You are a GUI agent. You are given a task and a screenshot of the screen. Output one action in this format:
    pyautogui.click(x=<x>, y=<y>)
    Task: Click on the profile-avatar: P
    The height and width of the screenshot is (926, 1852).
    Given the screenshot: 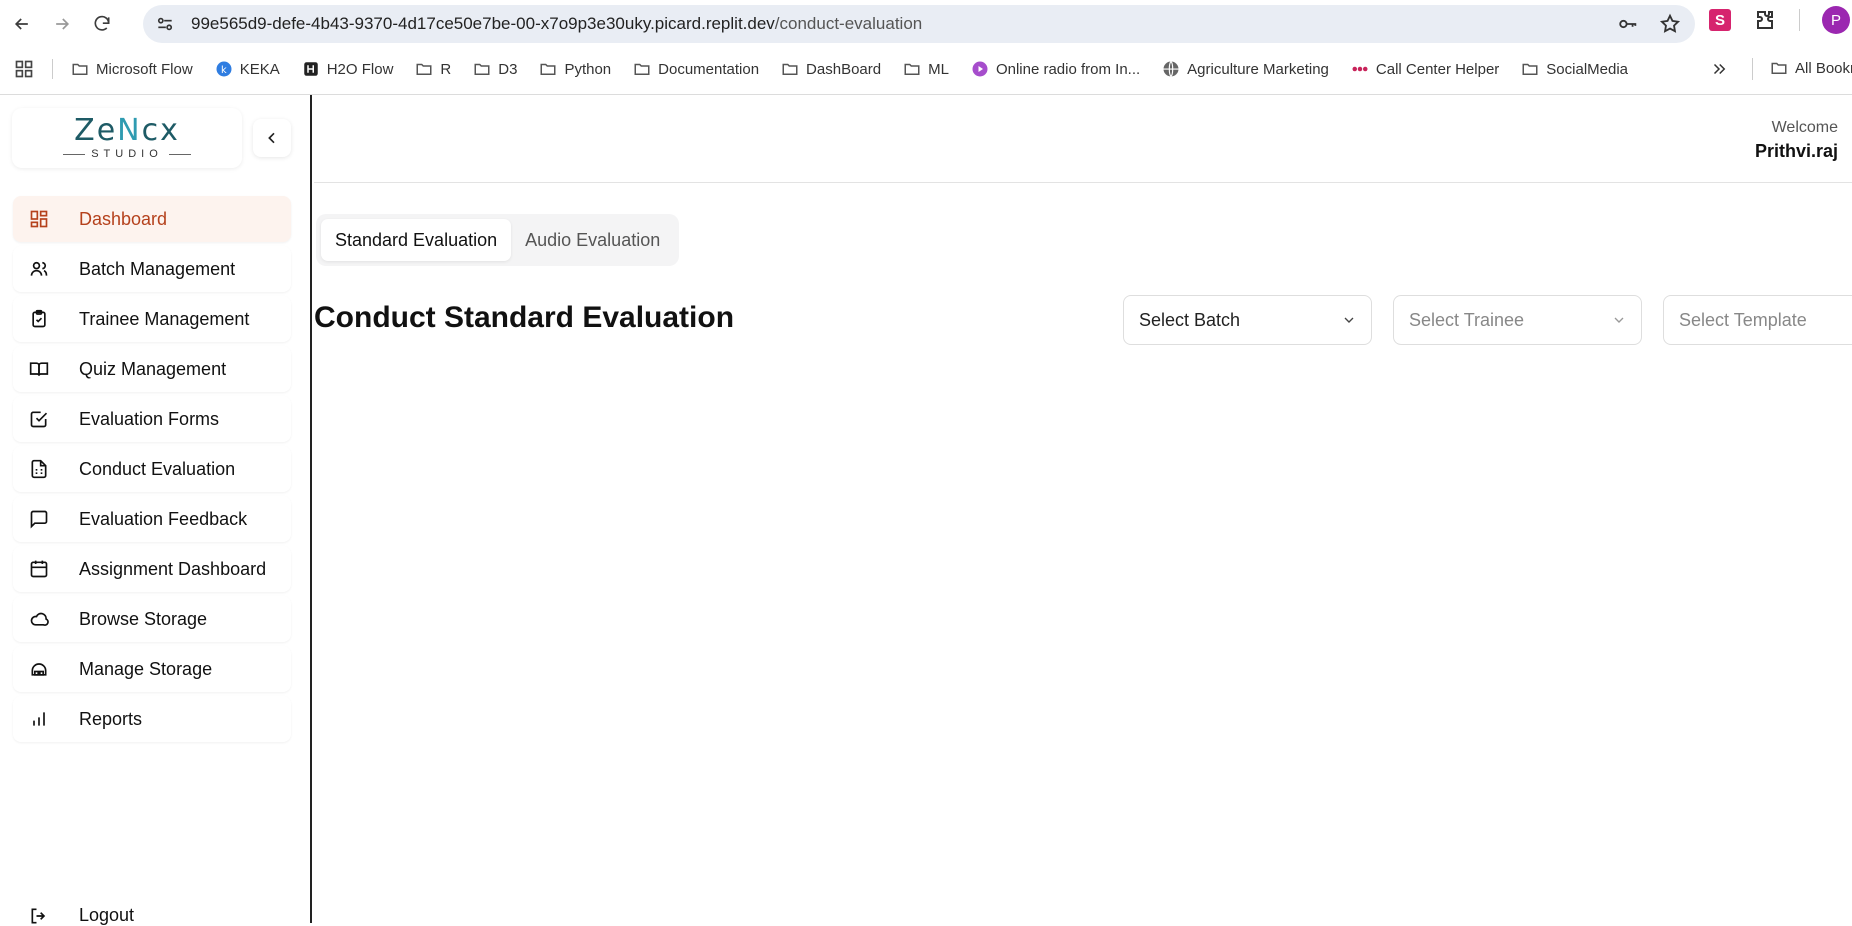 What is the action you would take?
    pyautogui.click(x=1836, y=20)
    